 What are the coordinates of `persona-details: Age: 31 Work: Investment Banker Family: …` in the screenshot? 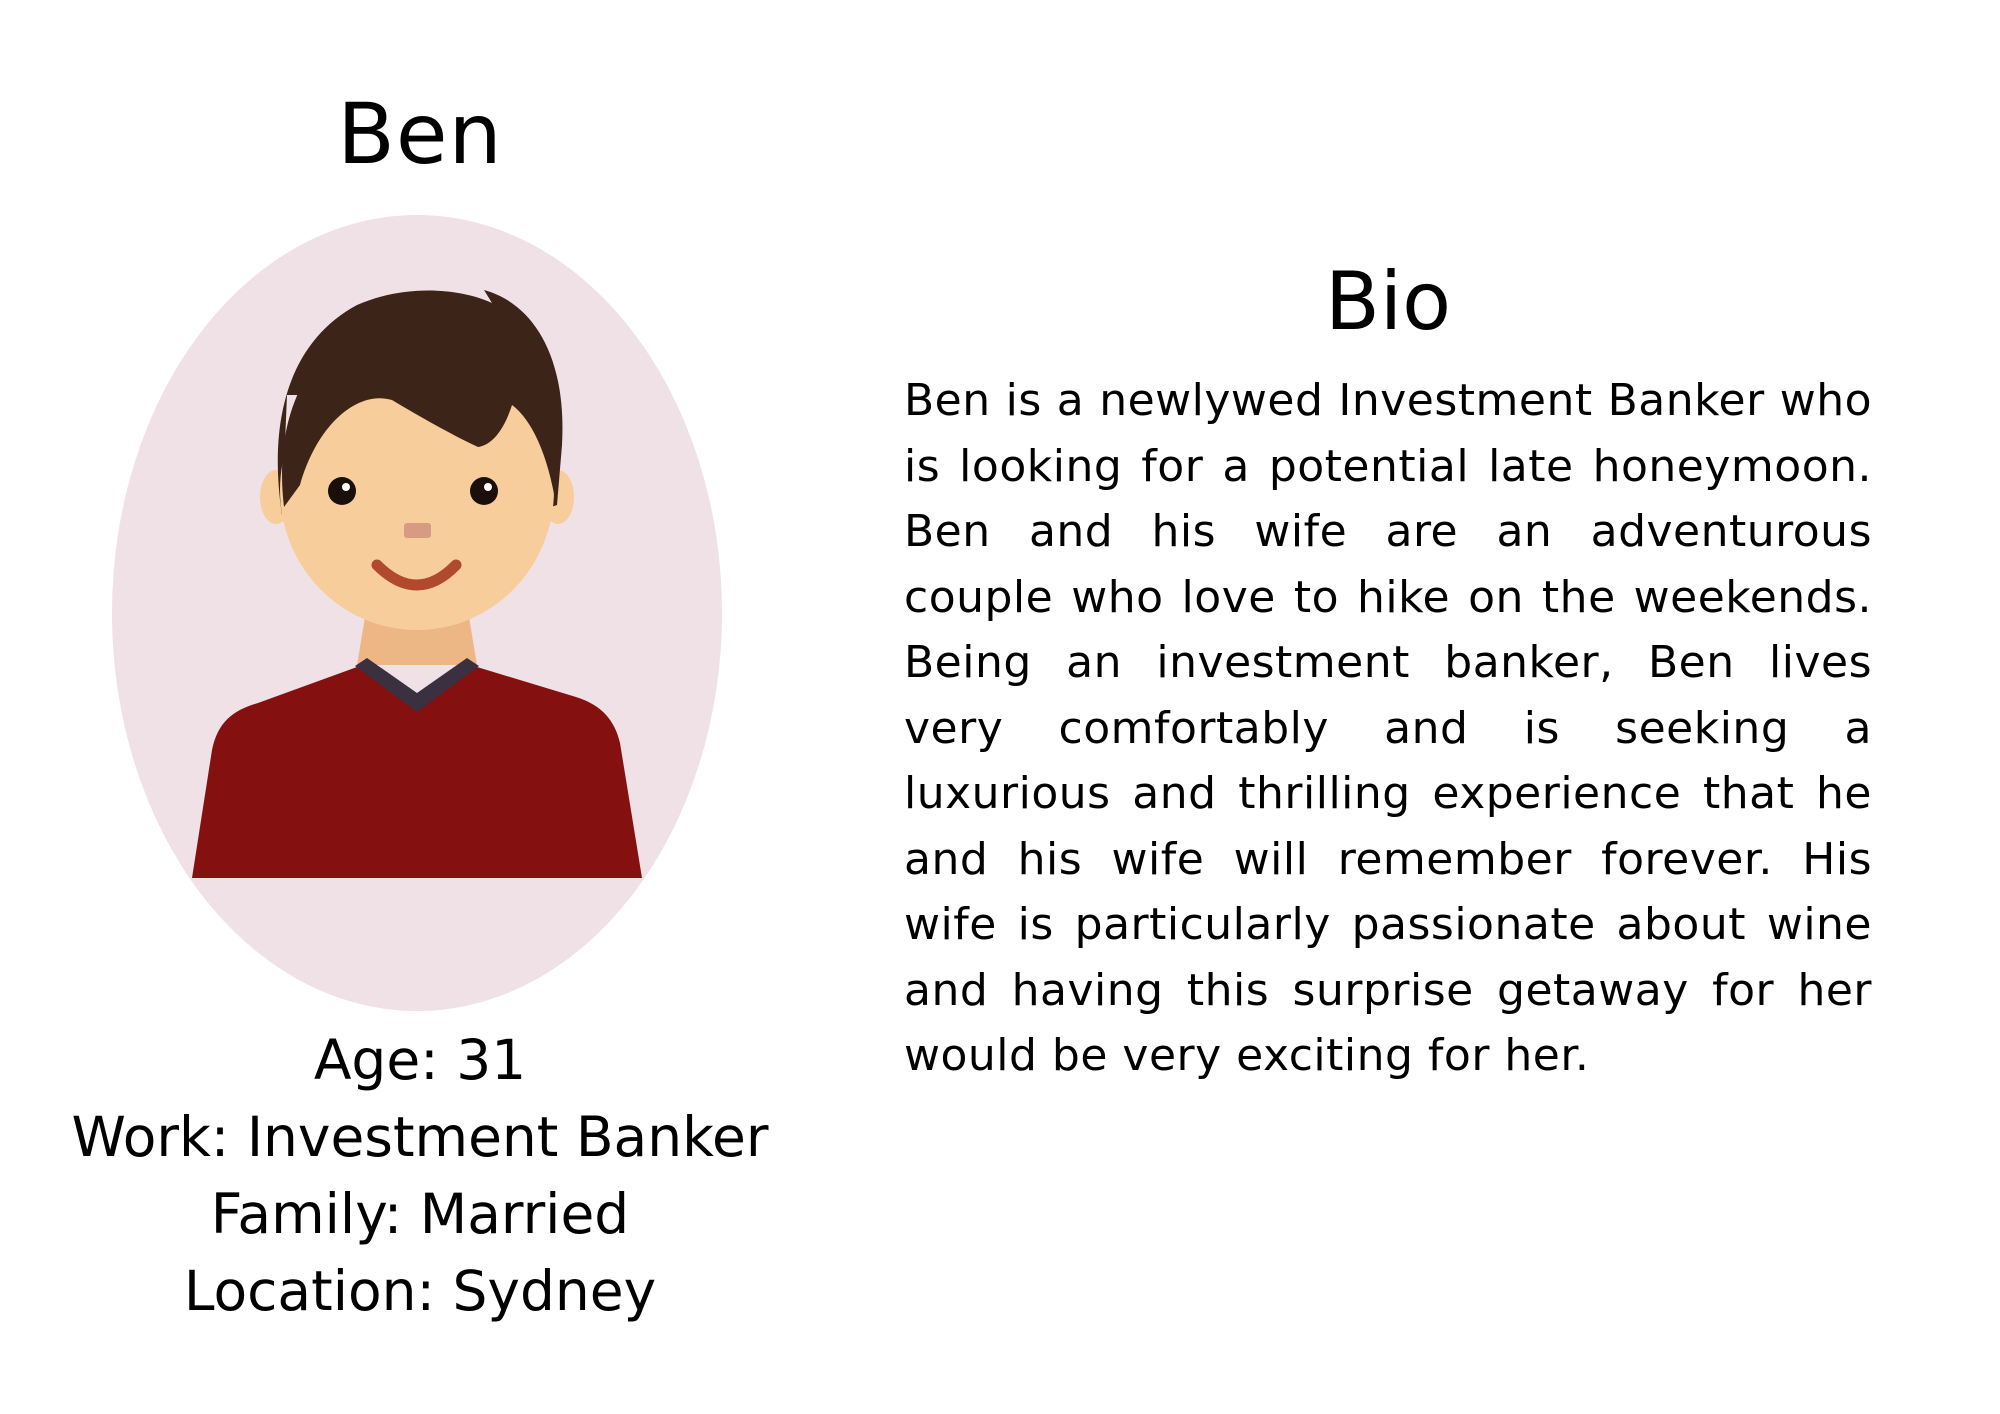 It's located at (420, 1176).